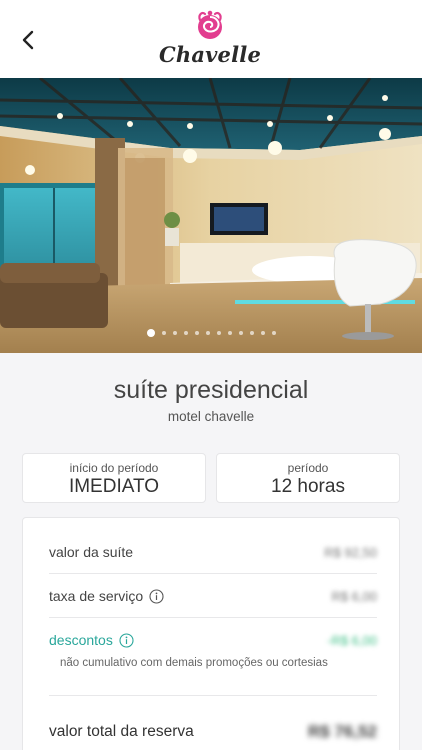  What do you see at coordinates (350, 552) in the screenshot?
I see `suite-value: R$ 92,50` at bounding box center [350, 552].